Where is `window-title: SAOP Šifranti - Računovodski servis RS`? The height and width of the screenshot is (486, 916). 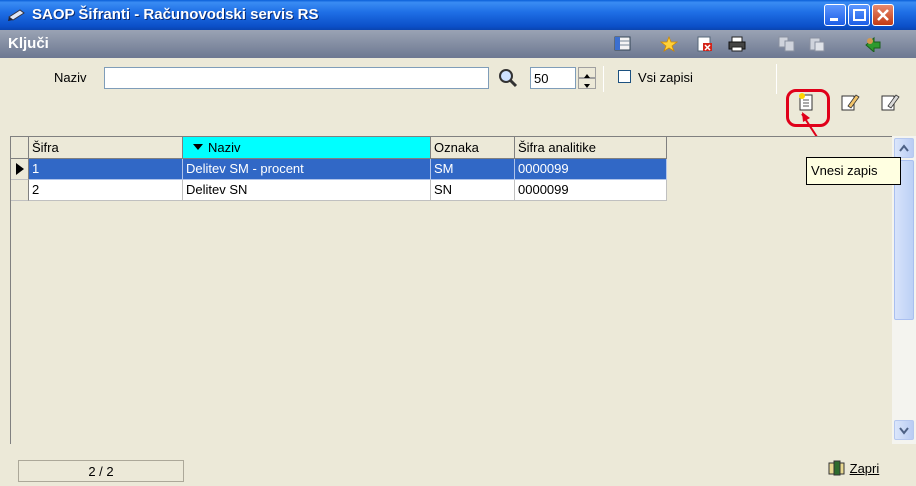
window-title: SAOP Šifranti - Računovodski servis RS is located at coordinates (175, 14).